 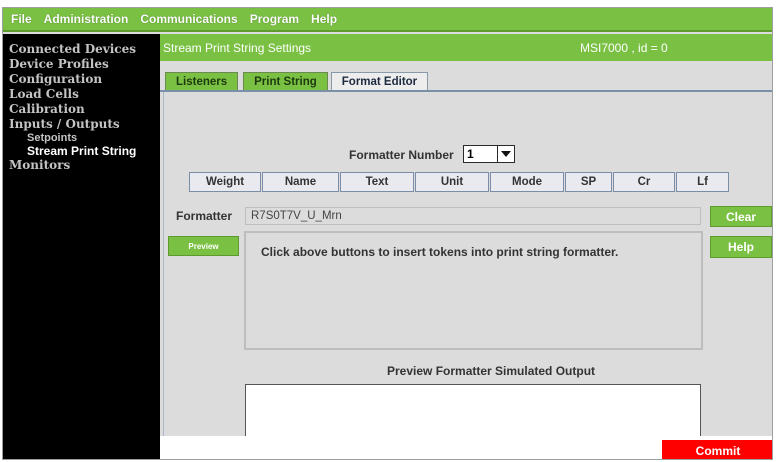 What do you see at coordinates (81, 165) in the screenshot?
I see `sidebar-item-monitors: Monitors` at bounding box center [81, 165].